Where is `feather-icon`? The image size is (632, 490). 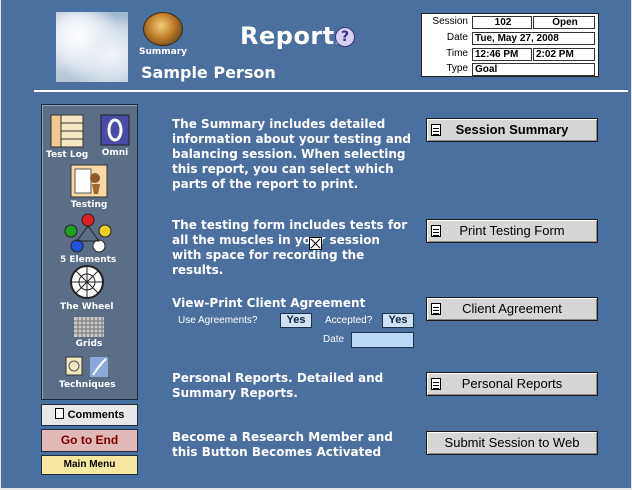
feather-icon is located at coordinates (99, 367).